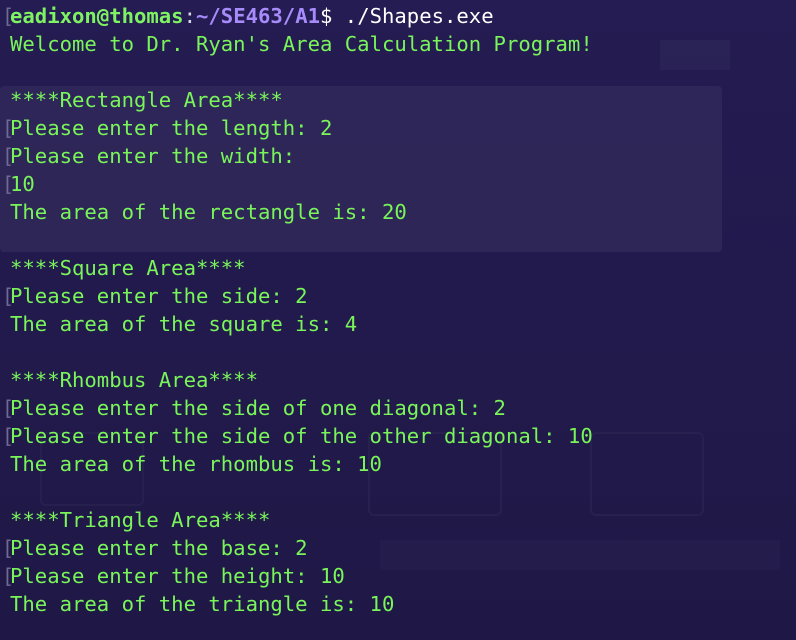 Image resolution: width=796 pixels, height=640 pixels. I want to click on section-header: ****Rectangle Area****, so click(146, 100).